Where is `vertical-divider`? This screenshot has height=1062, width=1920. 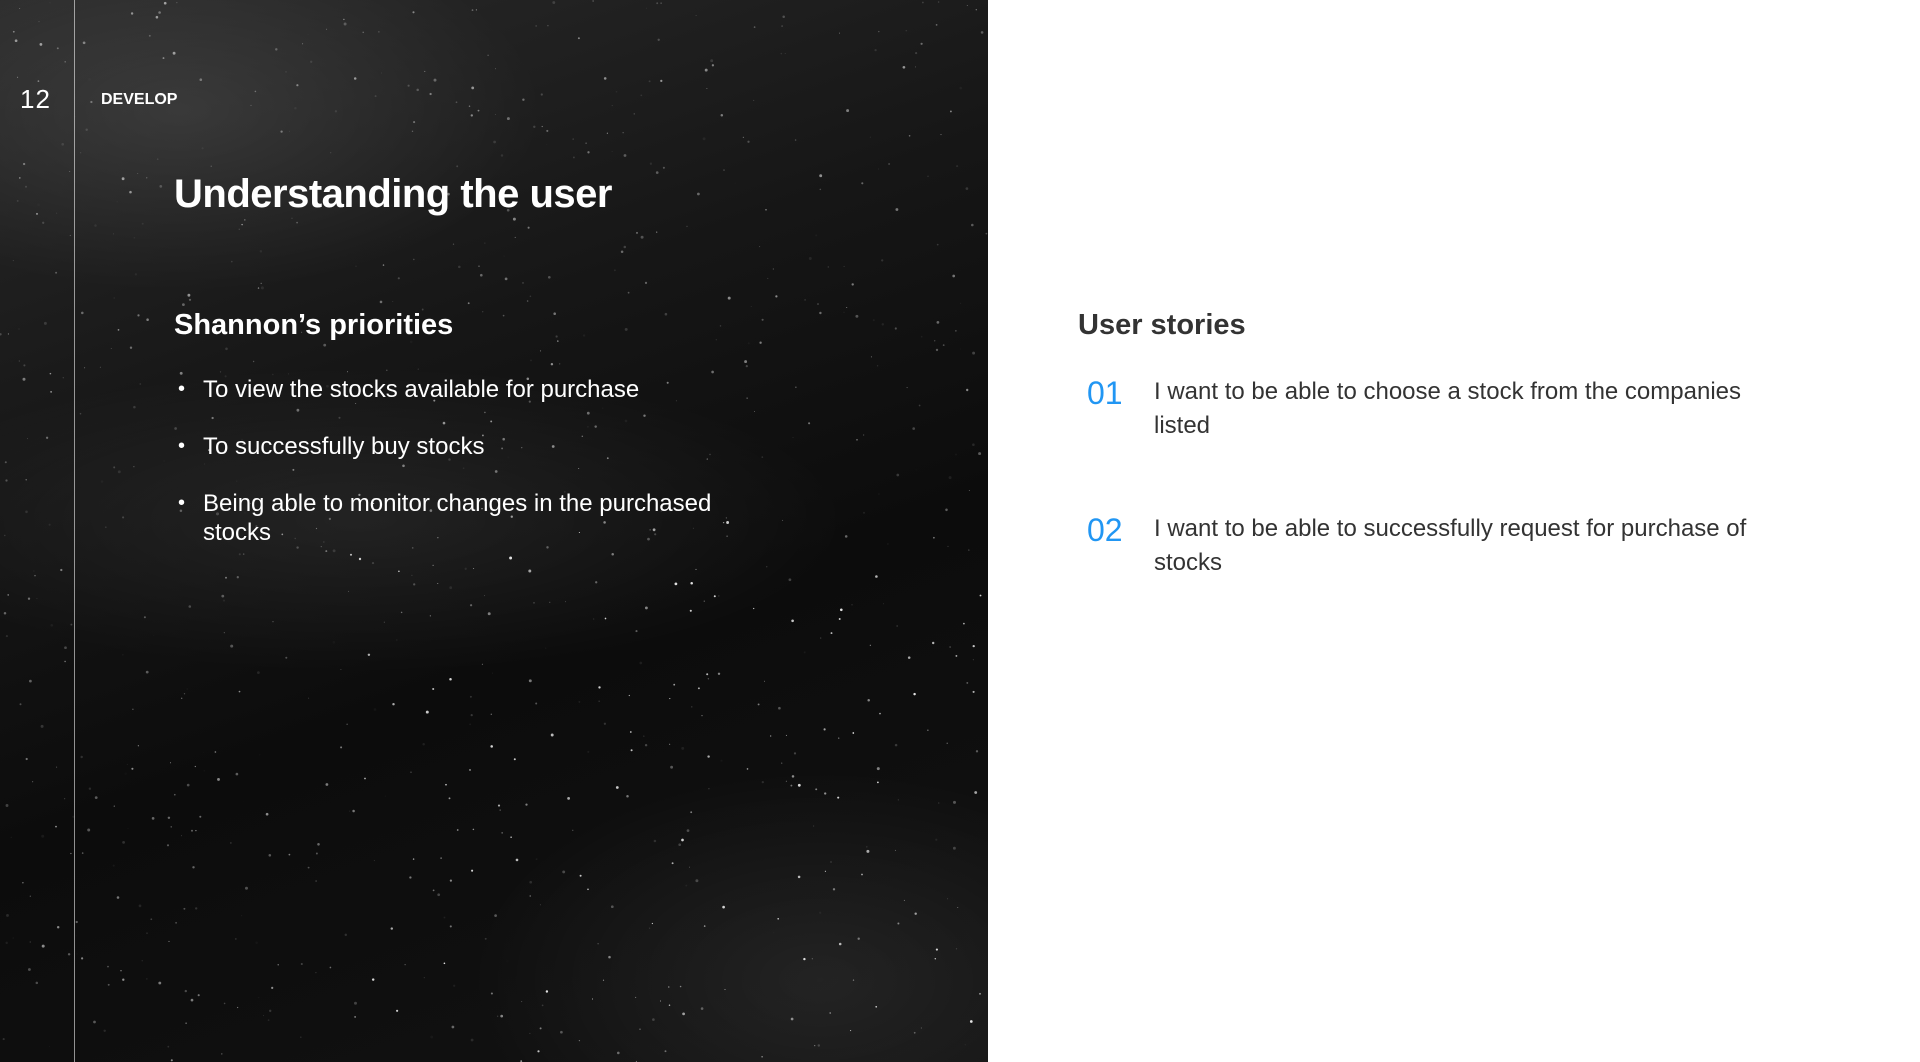 vertical-divider is located at coordinates (74, 531).